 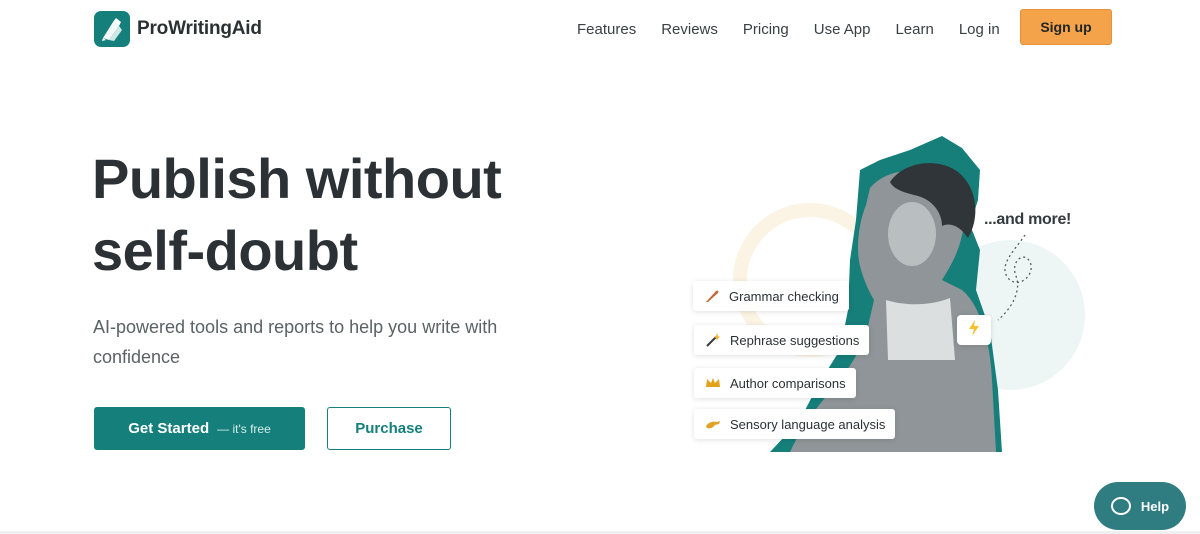 I want to click on get-started-button: Get Started — it's free, so click(x=199, y=428).